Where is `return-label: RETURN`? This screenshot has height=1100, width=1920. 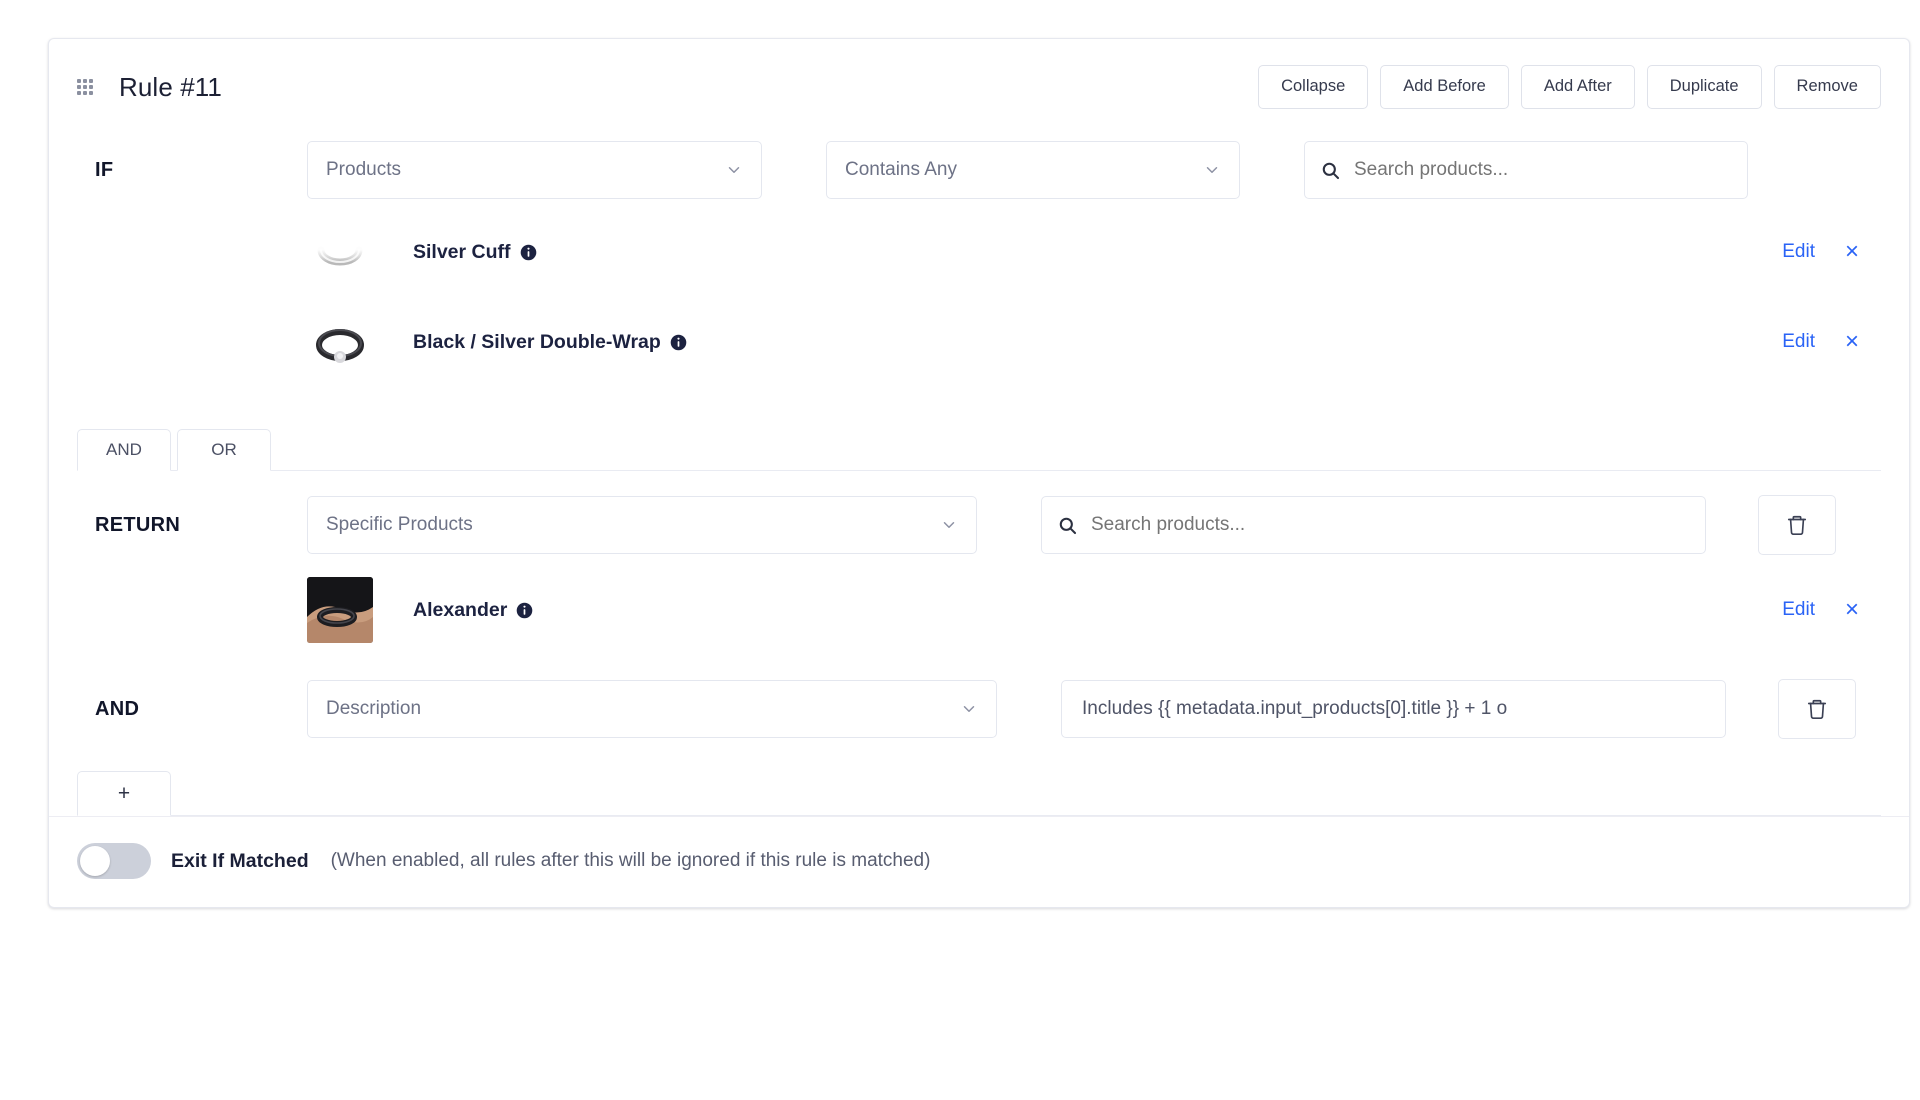 return-label: RETURN is located at coordinates (138, 524).